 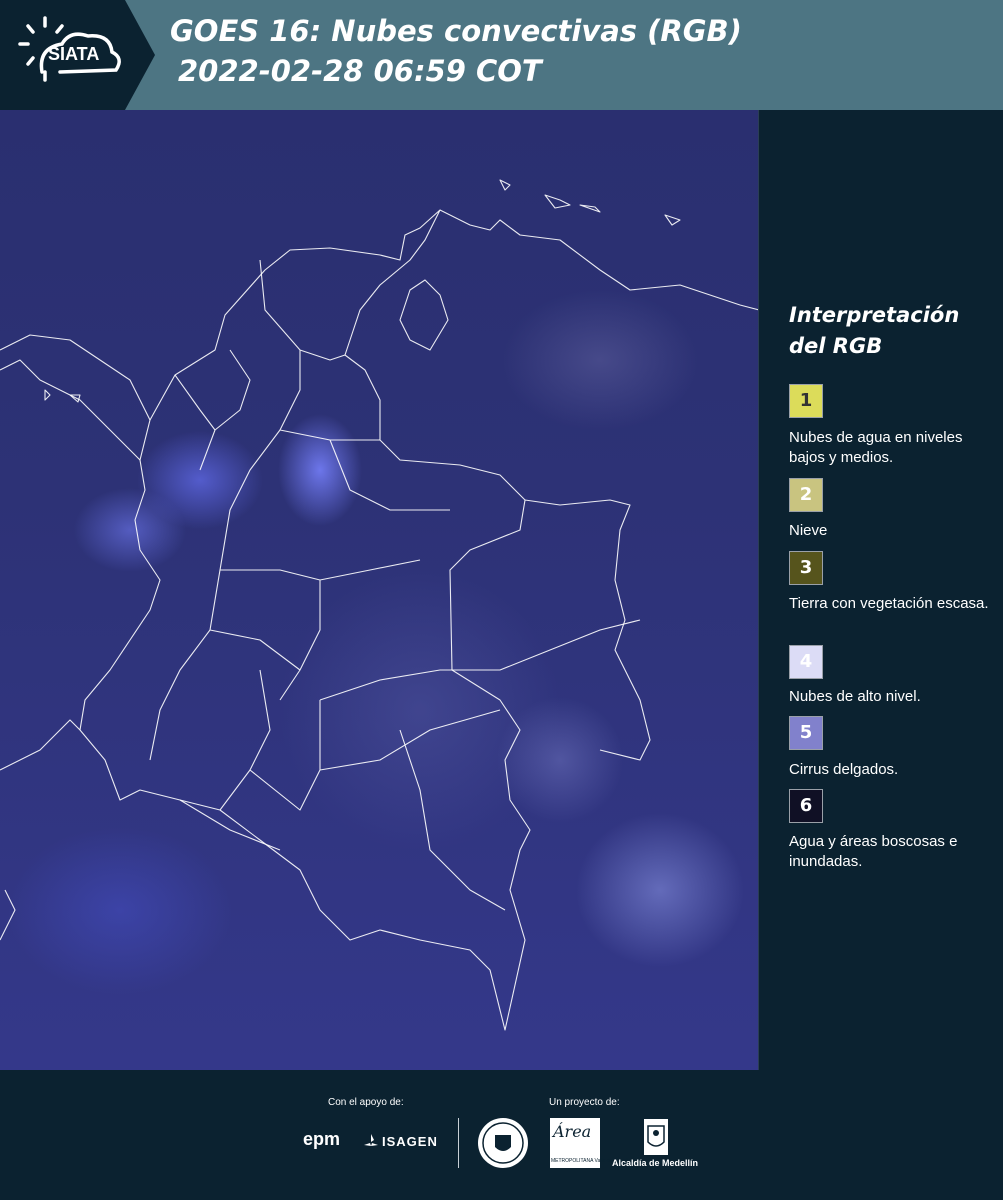 I want to click on legend-label-5: Cirrus delgados., so click(x=844, y=769).